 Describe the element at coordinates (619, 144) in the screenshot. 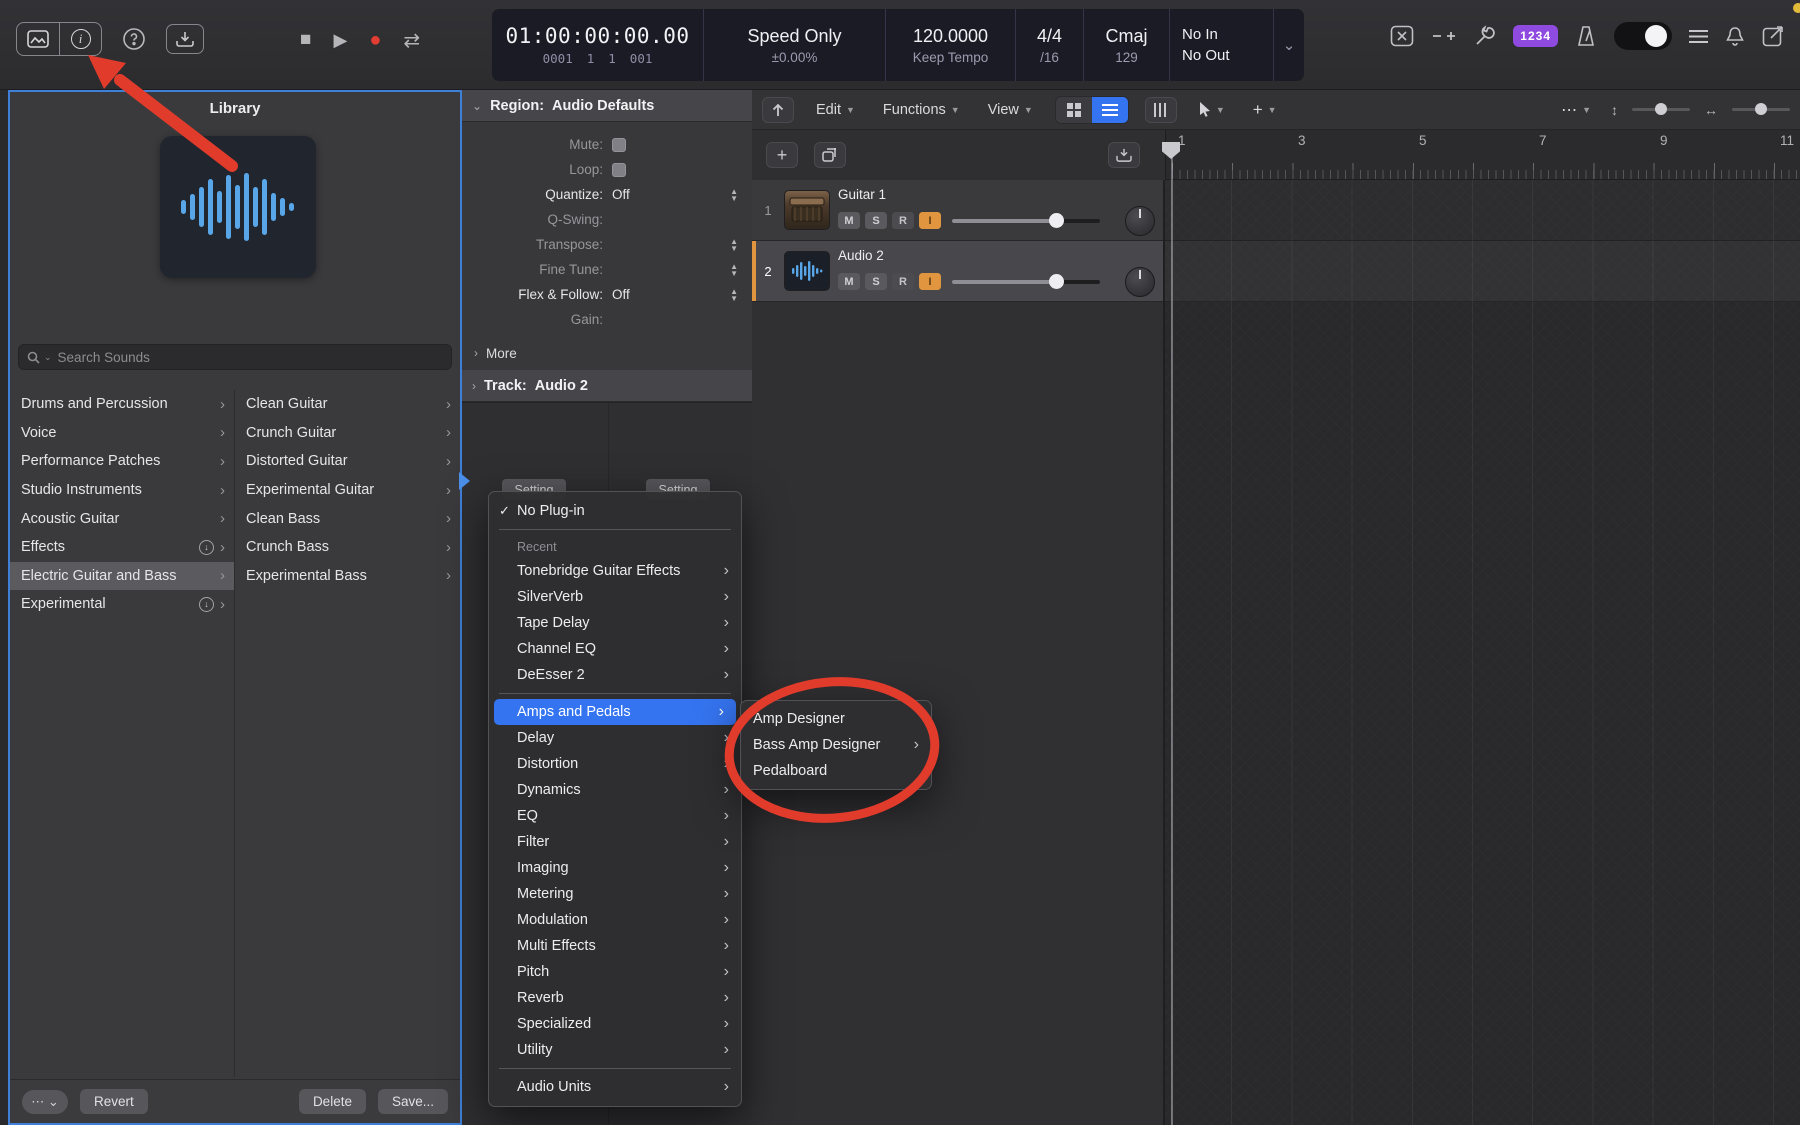

I see `mute-checkbox` at that location.